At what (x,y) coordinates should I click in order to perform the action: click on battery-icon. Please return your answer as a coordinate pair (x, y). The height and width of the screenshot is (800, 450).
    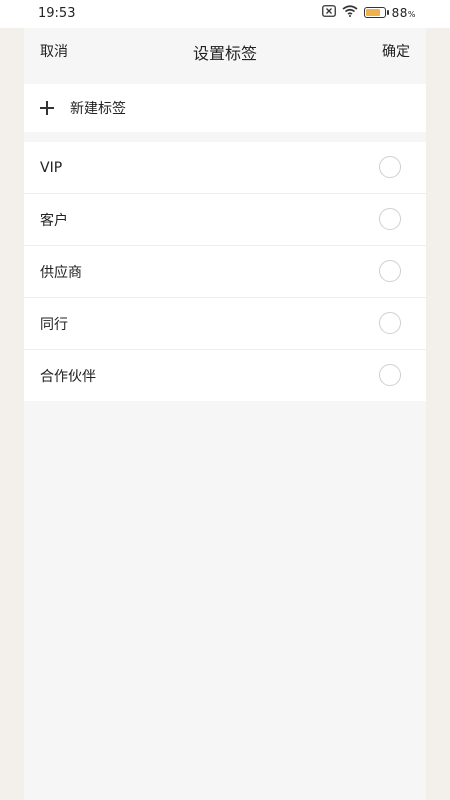
    Looking at the image, I should click on (376, 12).